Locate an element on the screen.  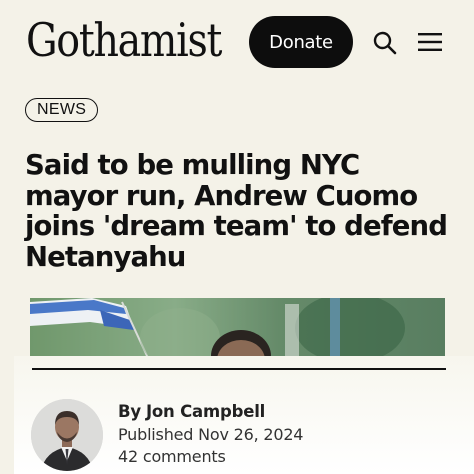
donate-button: Donate is located at coordinates (301, 42).